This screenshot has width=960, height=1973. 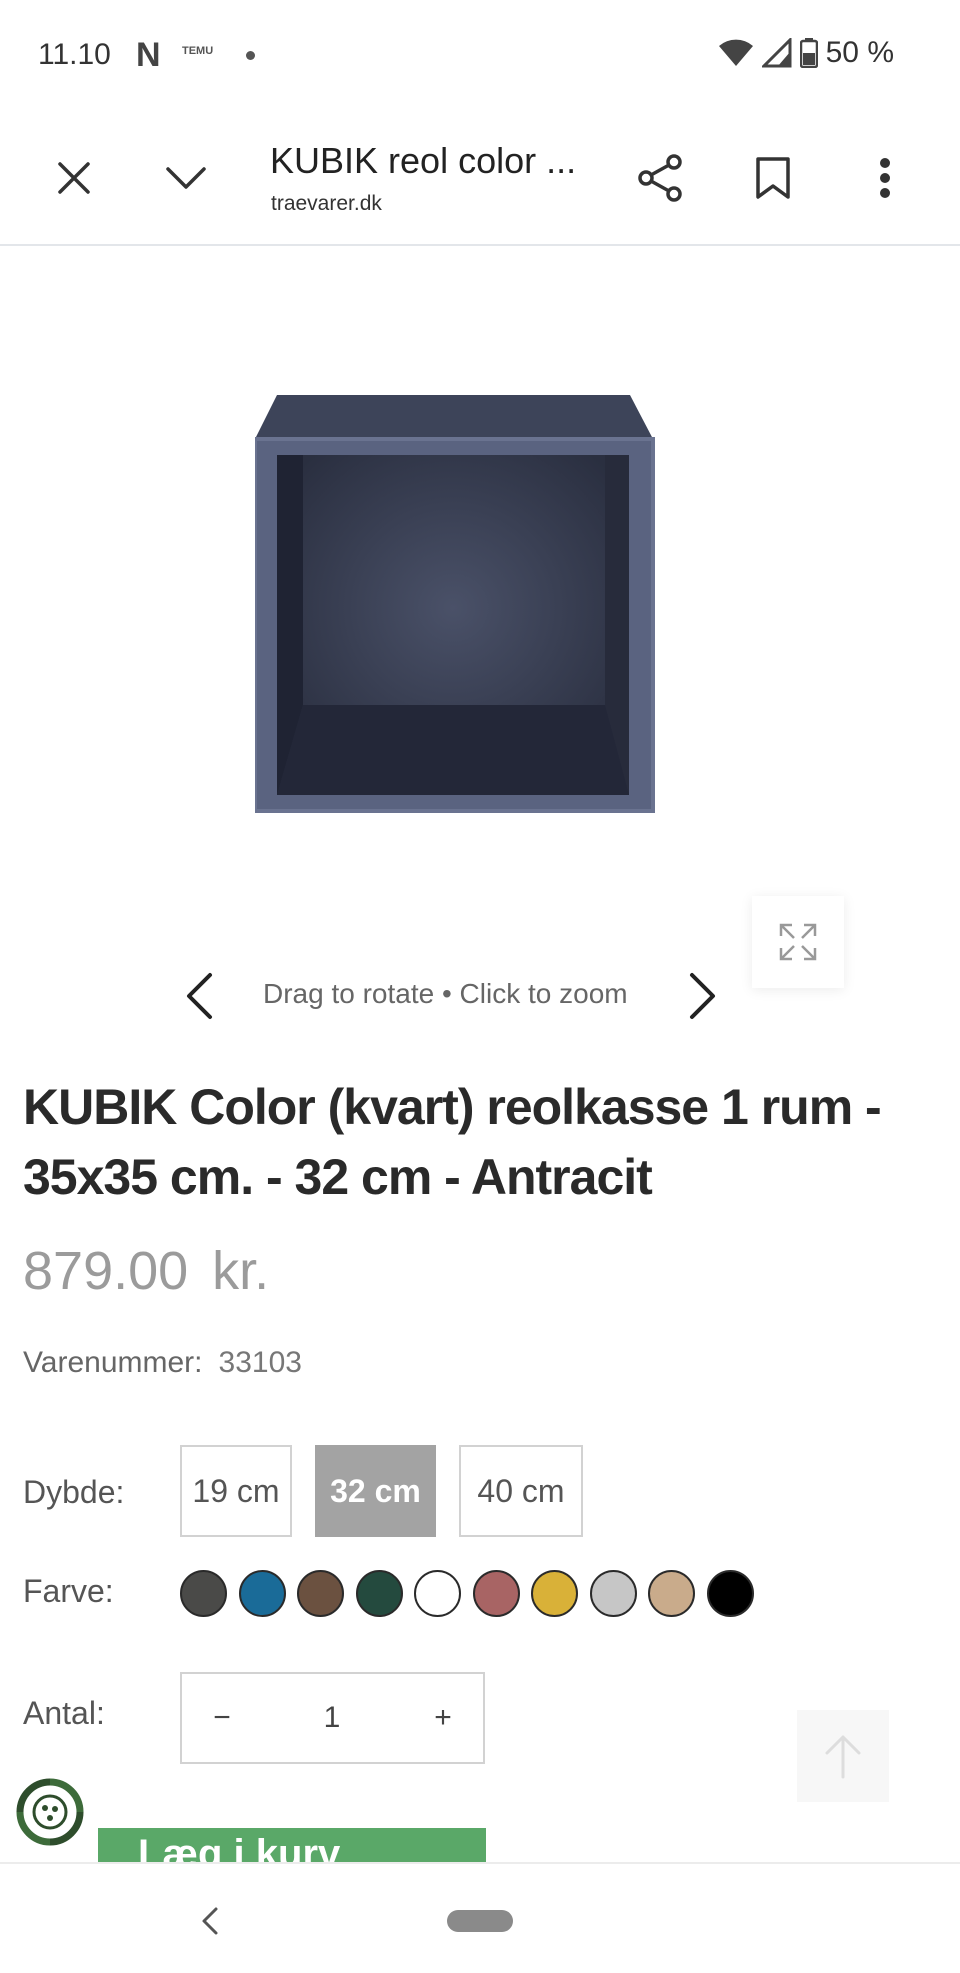 I want to click on battery-icon, so click(x=808, y=53).